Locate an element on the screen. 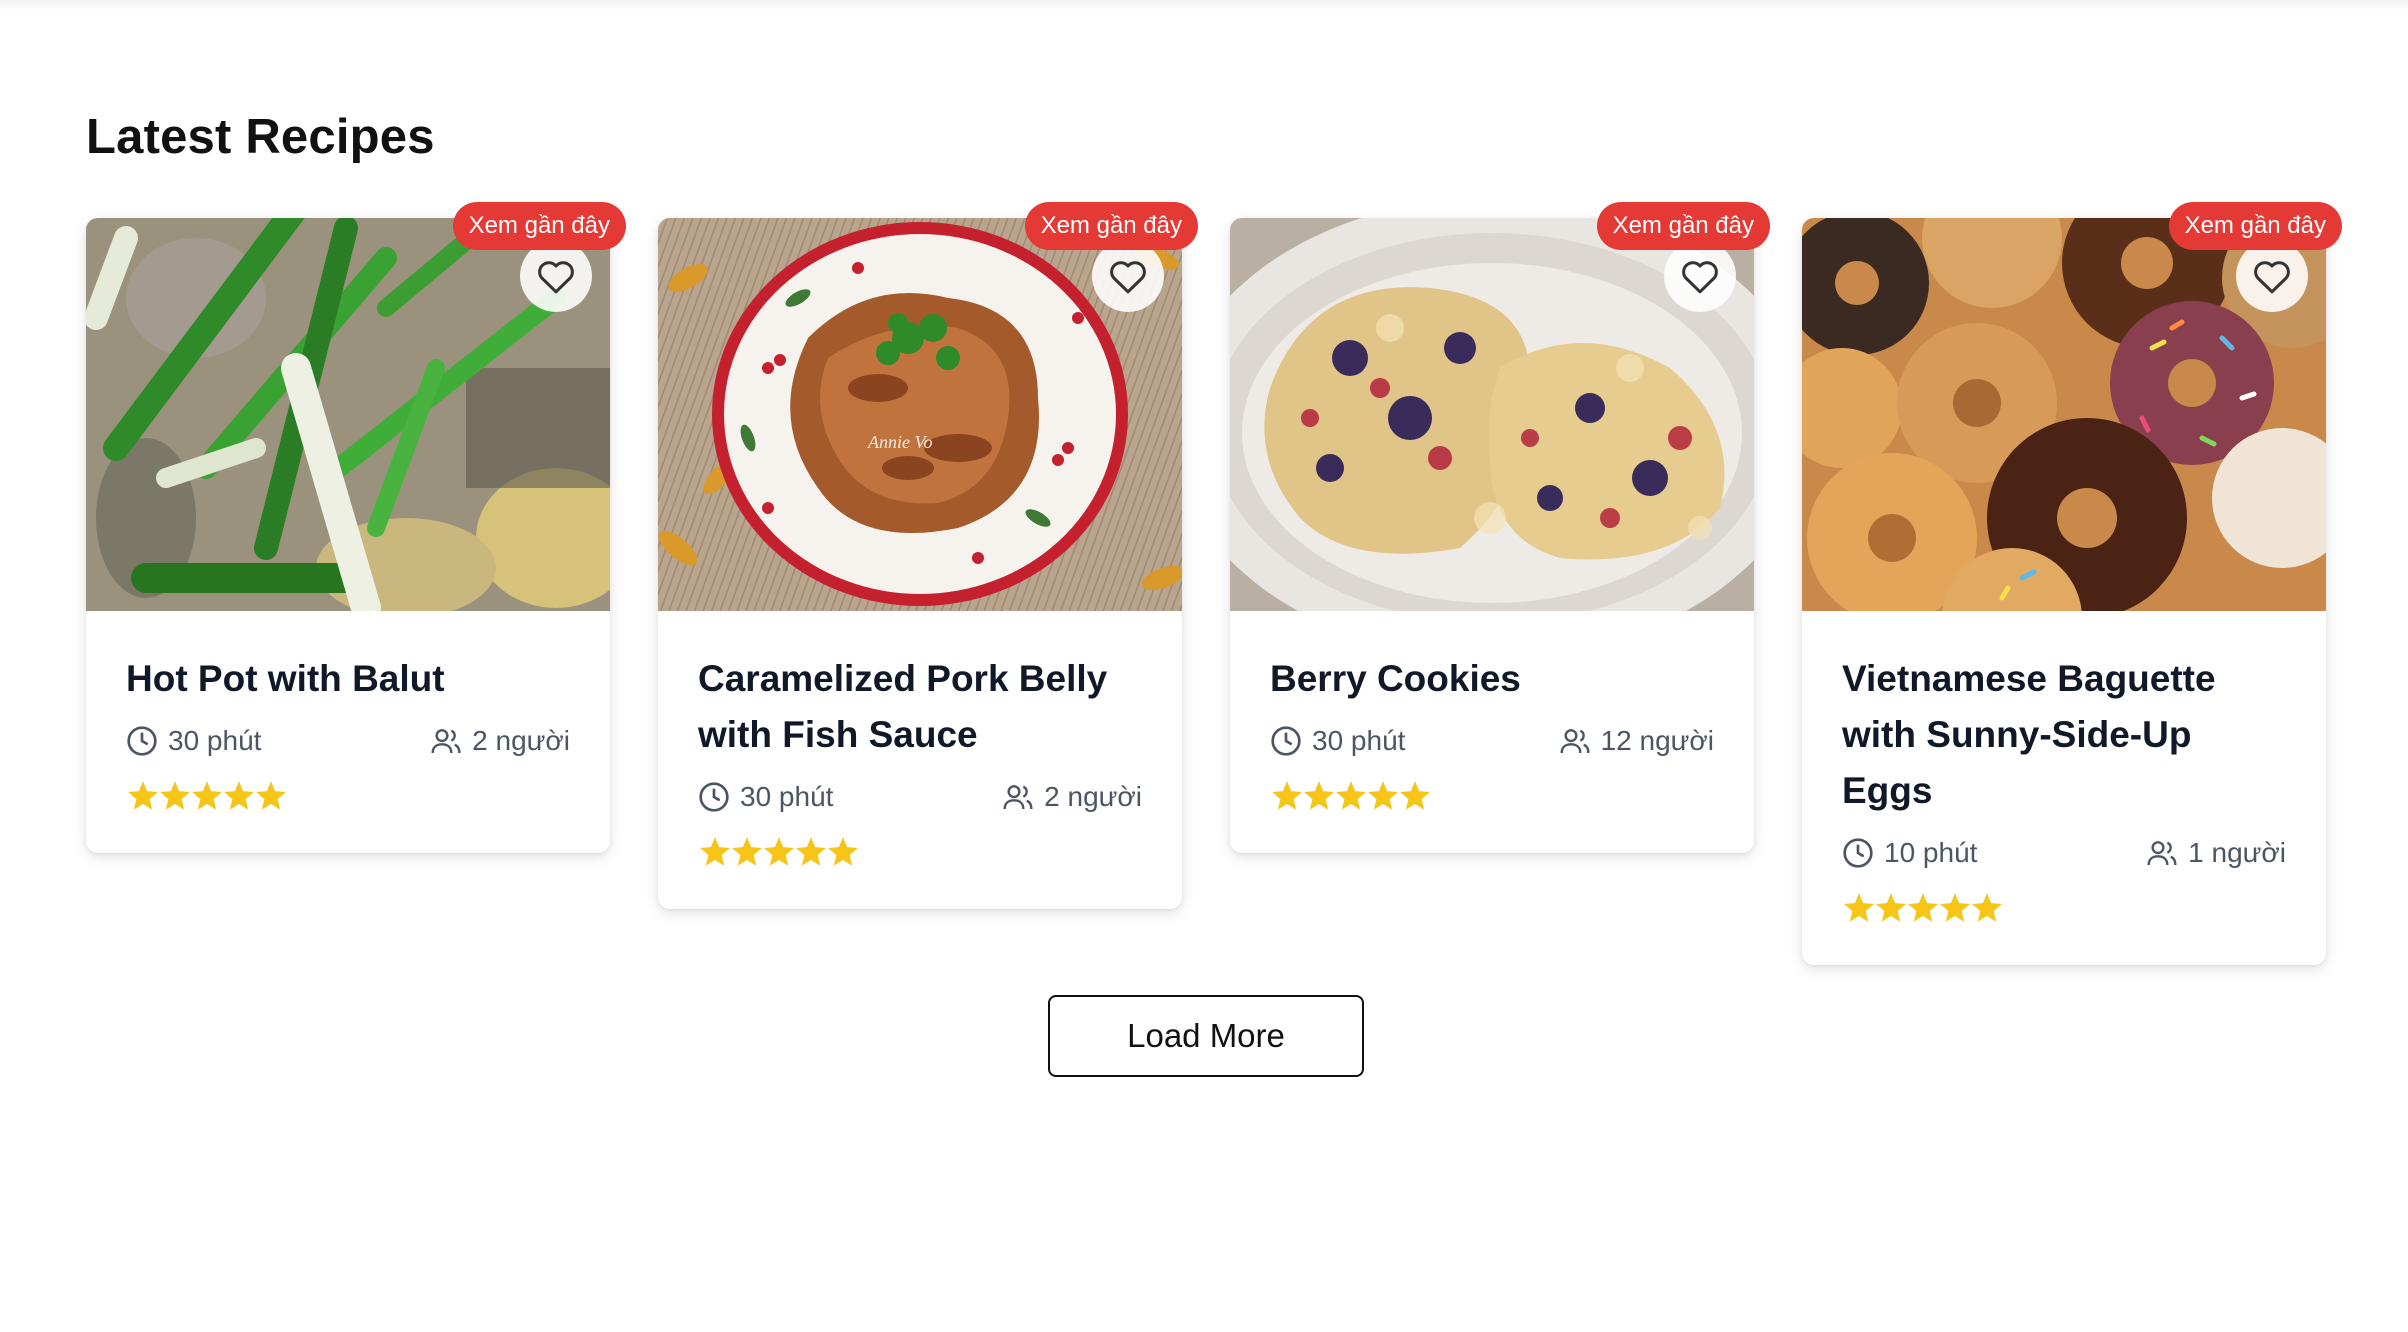 The width and height of the screenshot is (2408, 1332). recipe-card-body: Hot Pot with Balut 30 phút 2 người is located at coordinates (348, 732).